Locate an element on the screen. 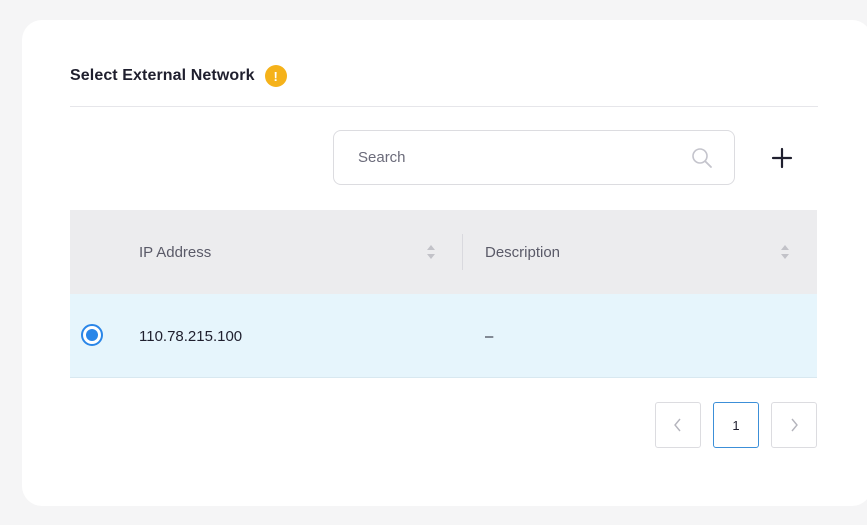 The image size is (867, 525). plus-icon is located at coordinates (782, 158).